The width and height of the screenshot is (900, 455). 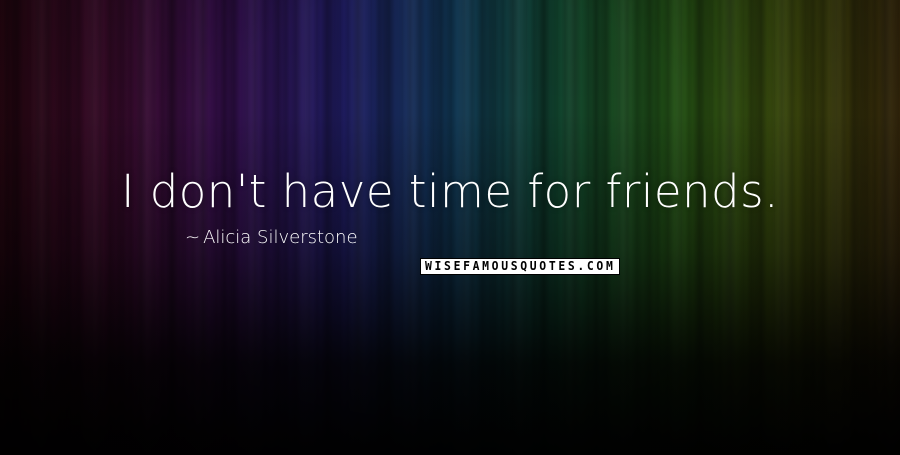 I want to click on author-prefix: ~, so click(x=193, y=237).